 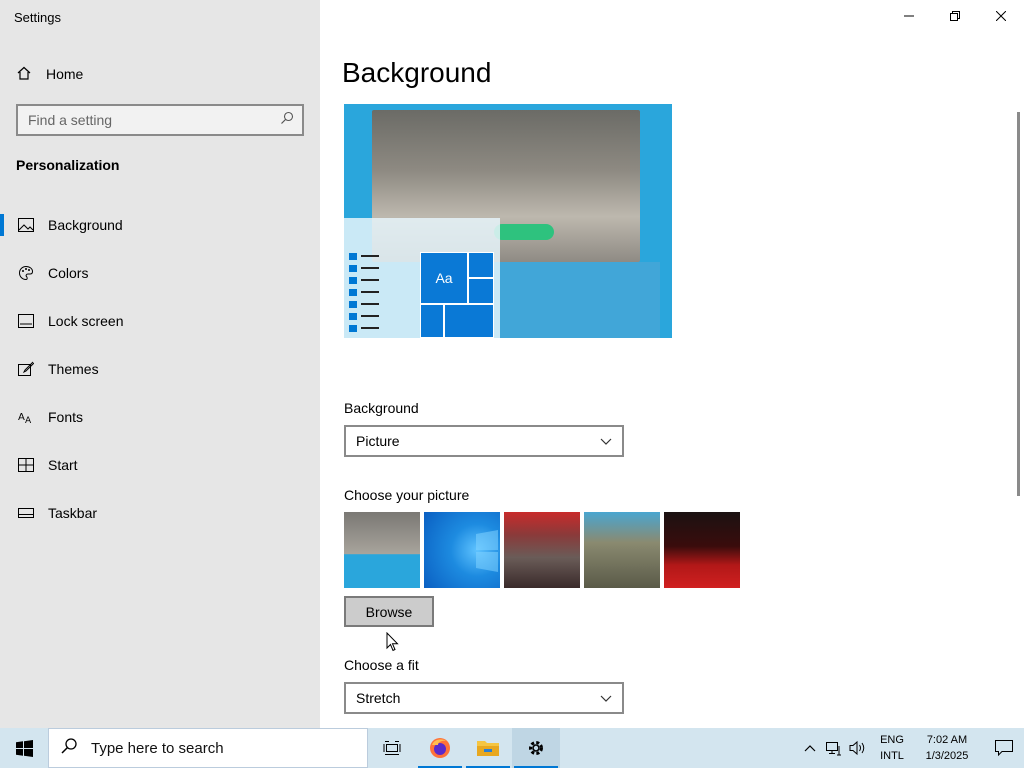 What do you see at coordinates (63, 465) in the screenshot?
I see `sidebar-item-label: Start` at bounding box center [63, 465].